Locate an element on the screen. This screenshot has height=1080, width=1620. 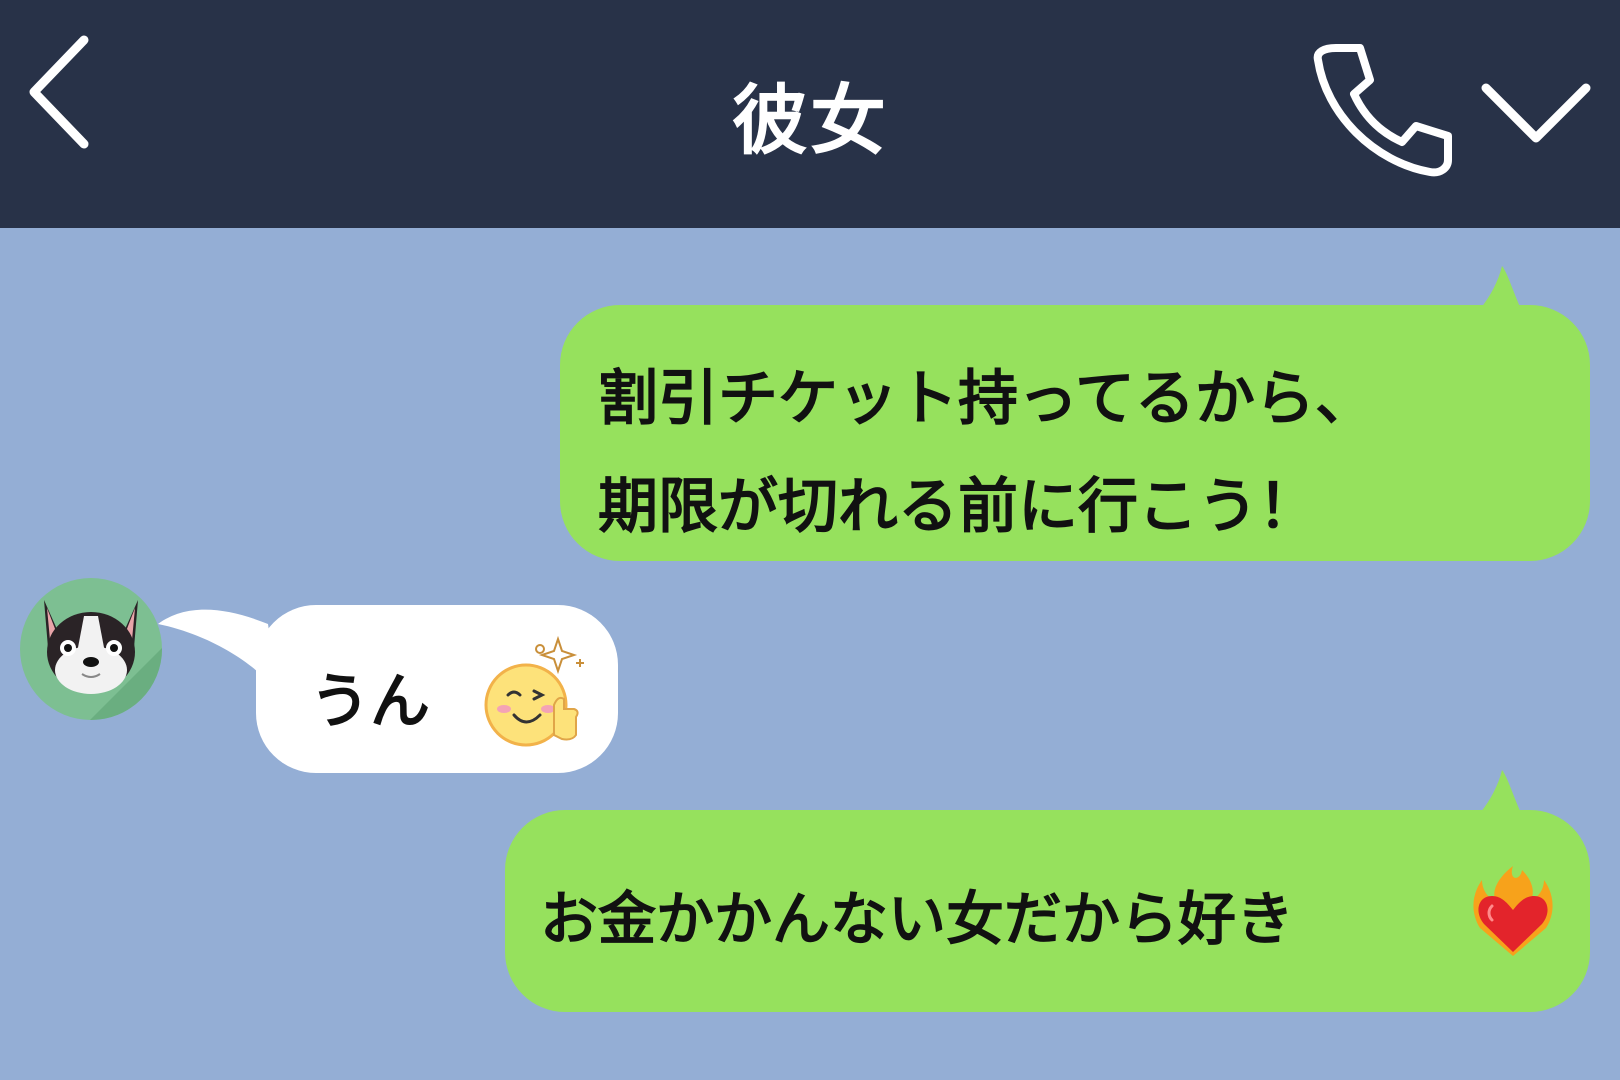
dog-icon is located at coordinates (103, 660).